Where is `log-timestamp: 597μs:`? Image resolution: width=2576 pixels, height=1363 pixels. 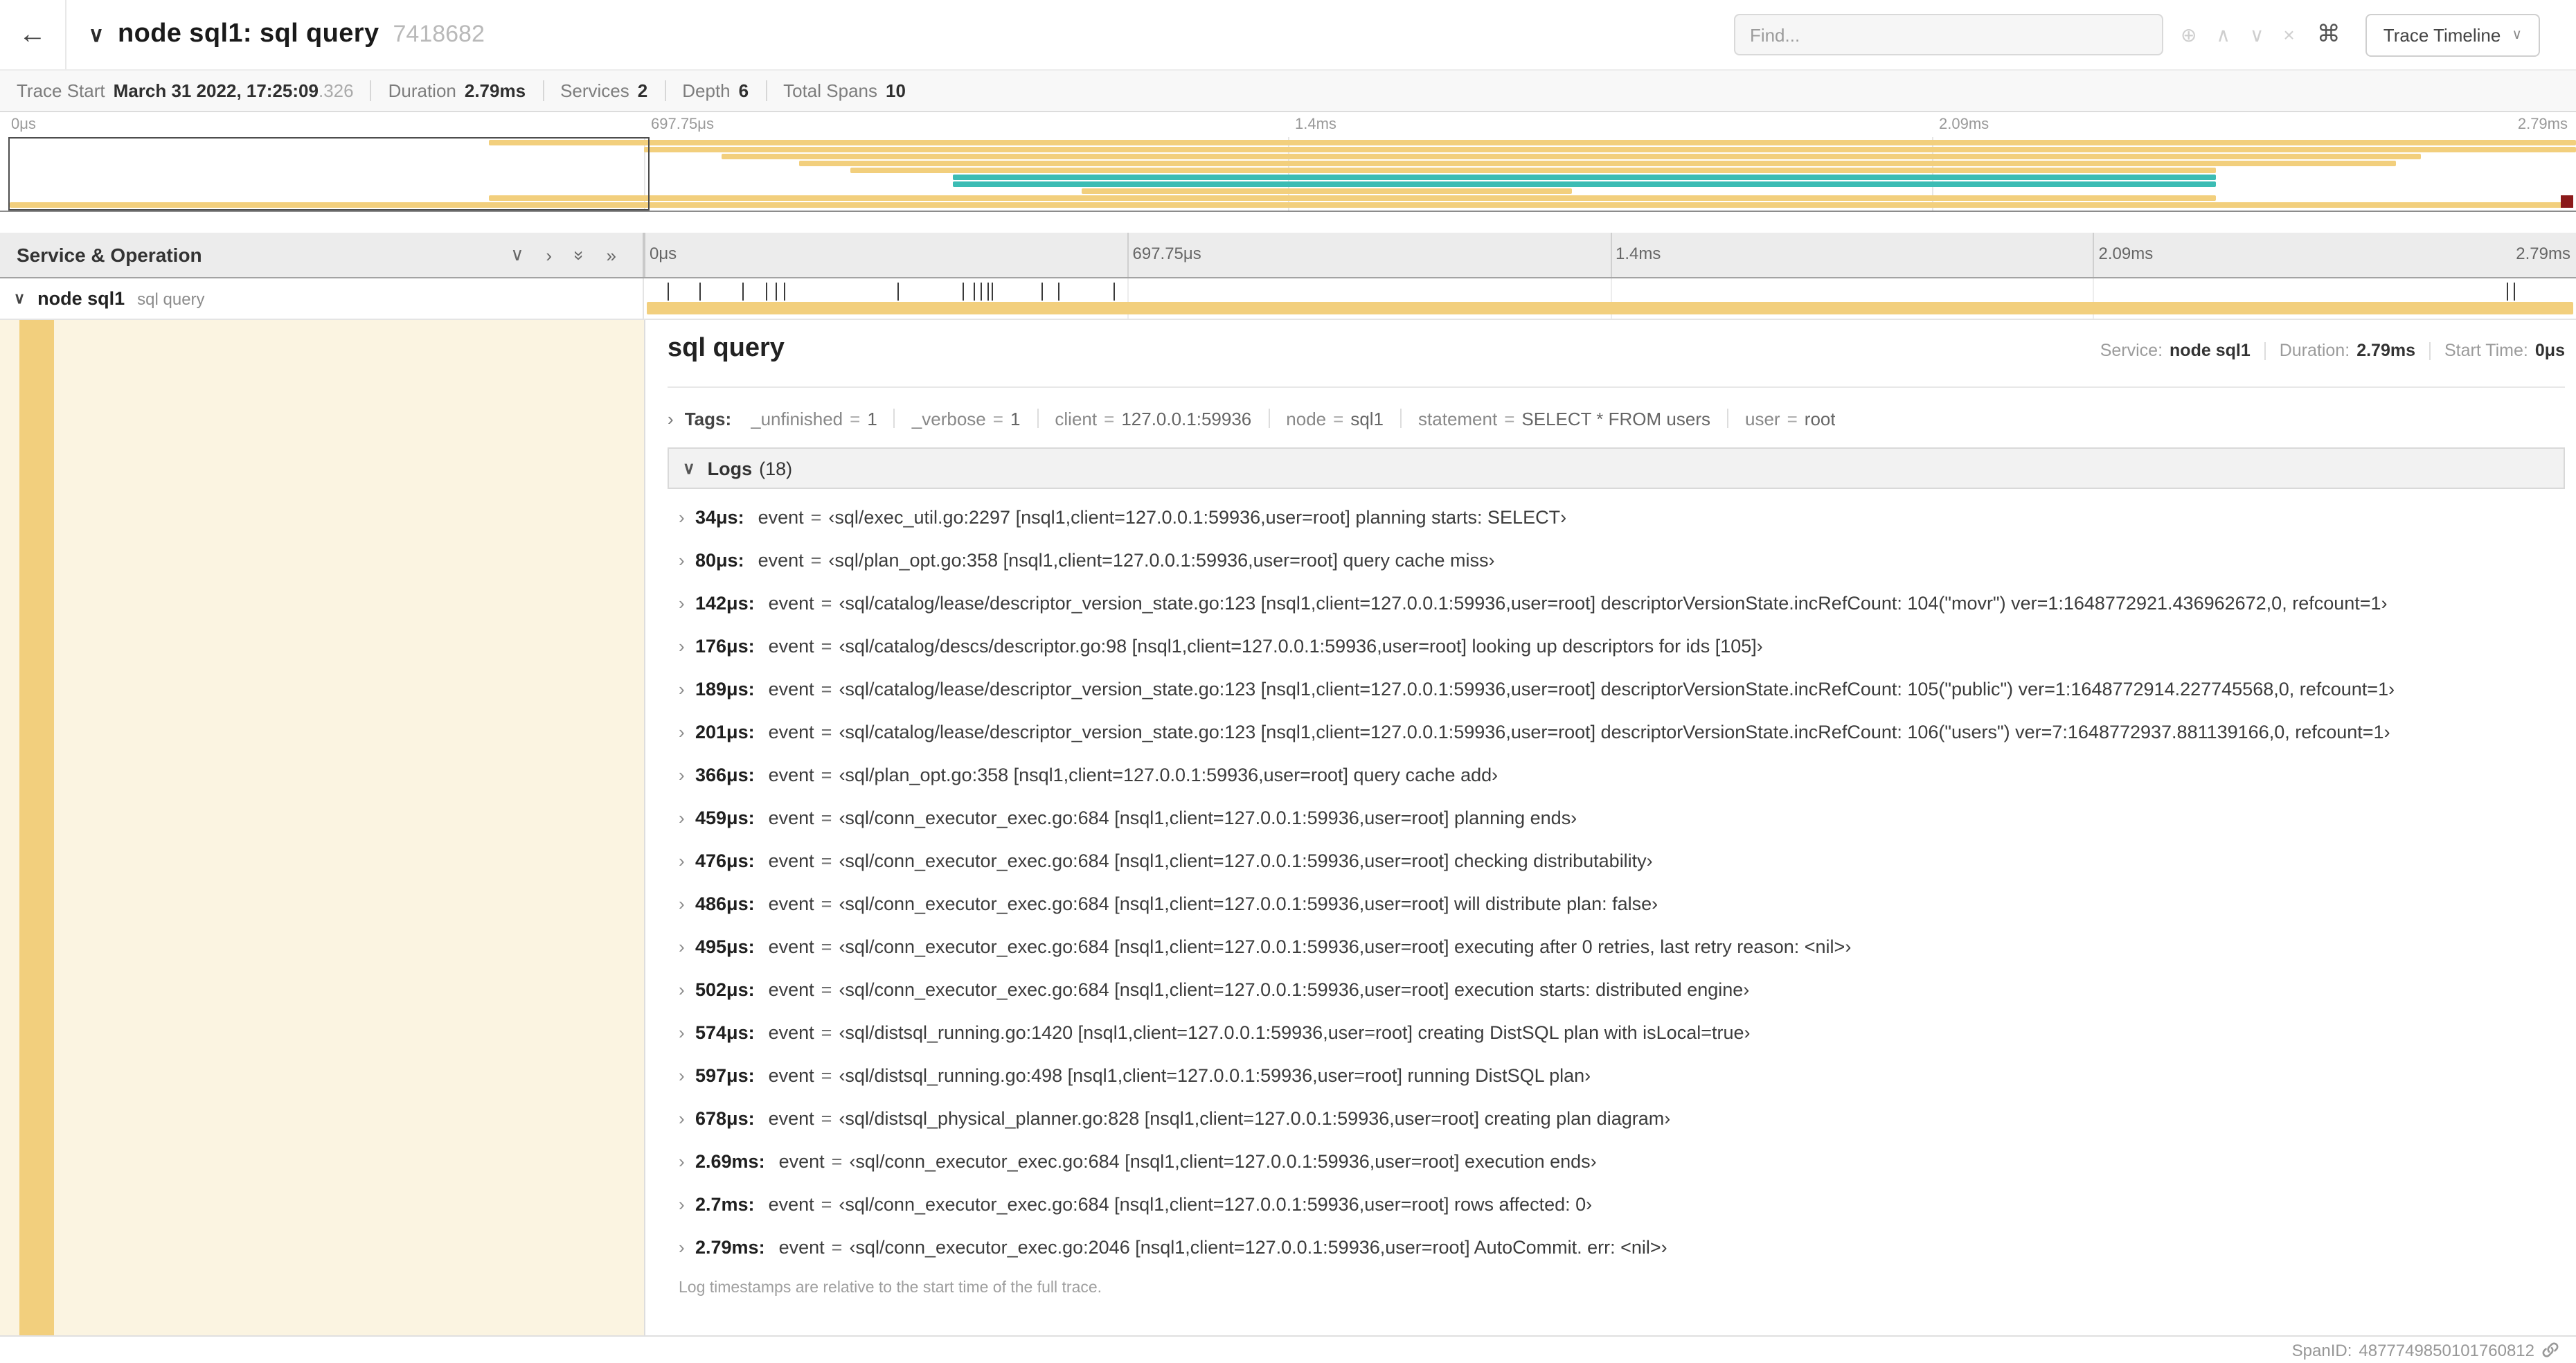 log-timestamp: 597μs: is located at coordinates (725, 1076).